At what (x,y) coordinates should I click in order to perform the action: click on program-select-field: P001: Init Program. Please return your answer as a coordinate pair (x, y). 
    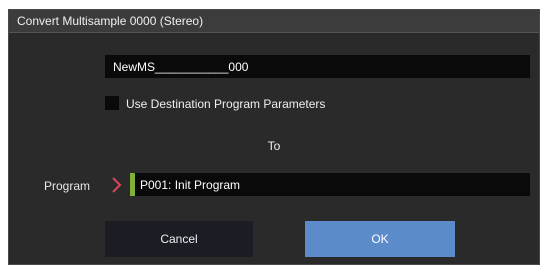
    Looking at the image, I should click on (330, 184).